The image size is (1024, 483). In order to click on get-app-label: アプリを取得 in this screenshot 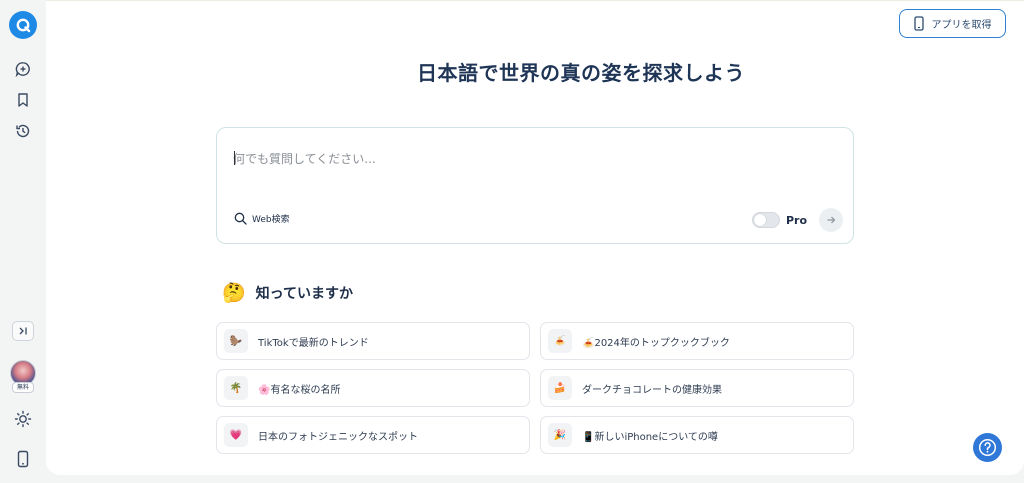, I will do `click(961, 25)`.